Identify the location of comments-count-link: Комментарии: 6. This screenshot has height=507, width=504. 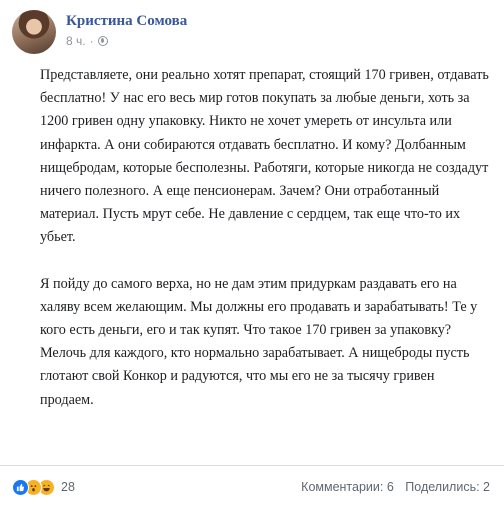
(347, 487).